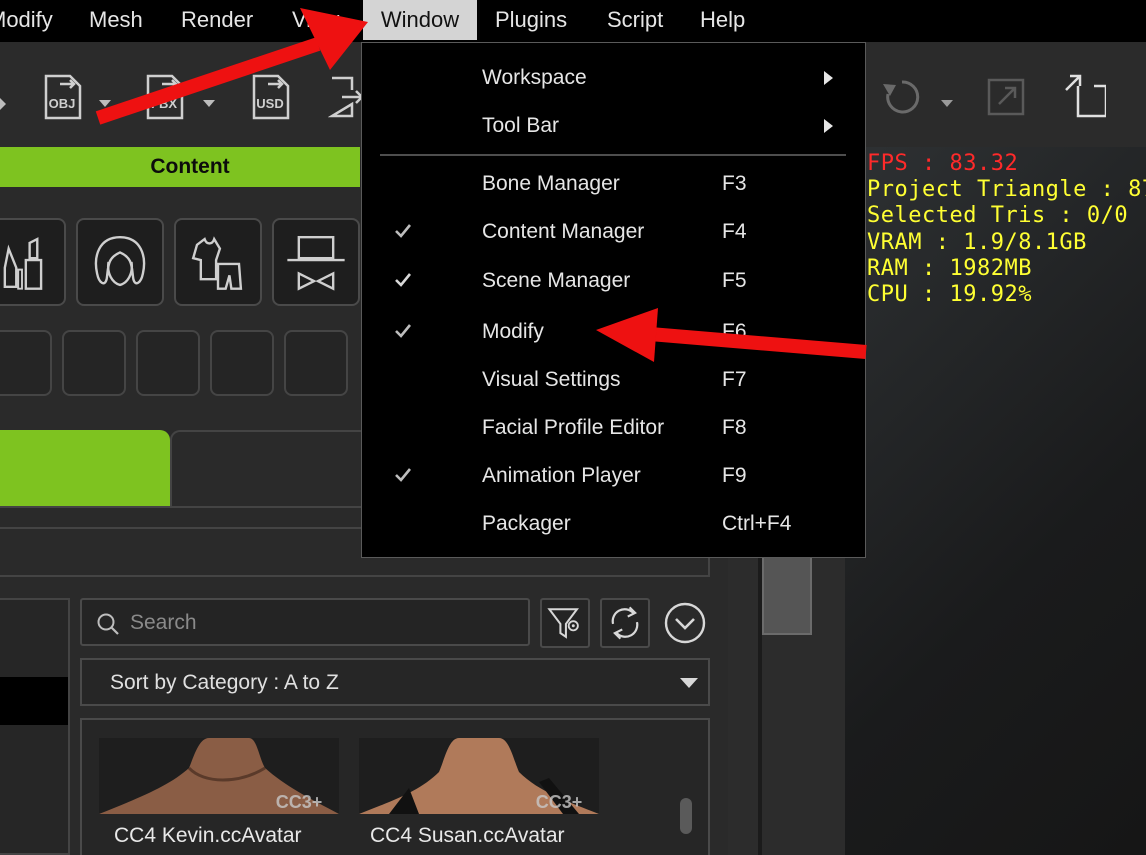  Describe the element at coordinates (943, 163) in the screenshot. I see `stat-fps: FPS : 83.32` at that location.